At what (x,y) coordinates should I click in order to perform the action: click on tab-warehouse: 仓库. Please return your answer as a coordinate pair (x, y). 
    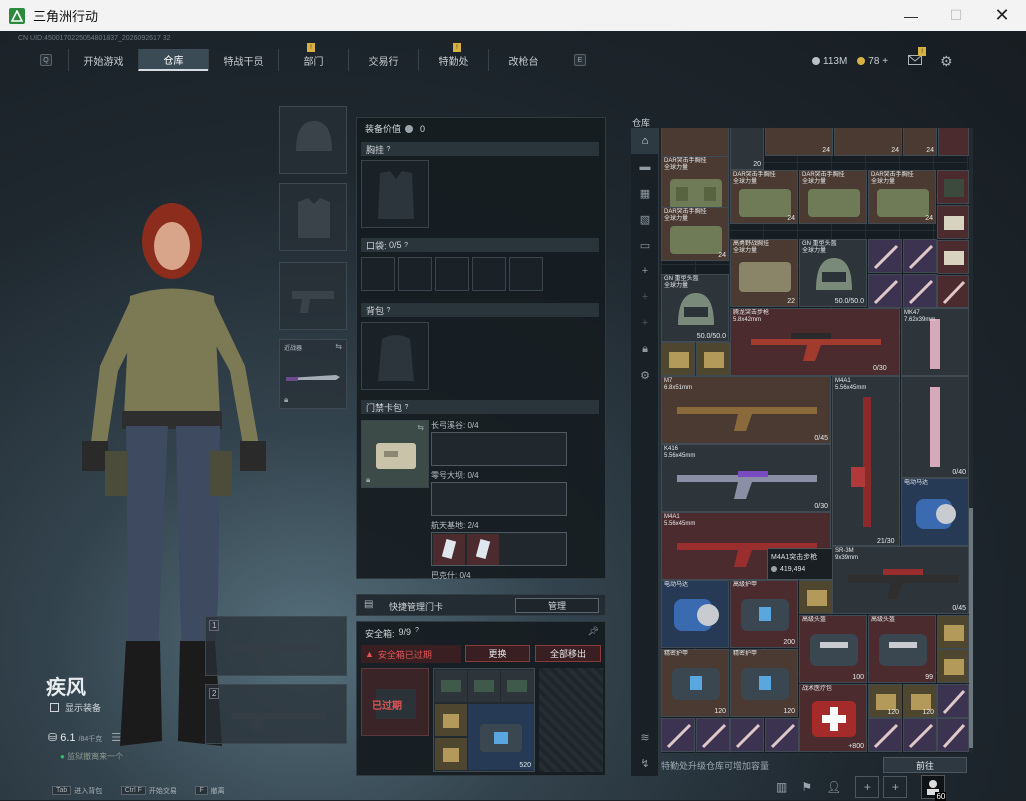
    Looking at the image, I should click on (173, 60).